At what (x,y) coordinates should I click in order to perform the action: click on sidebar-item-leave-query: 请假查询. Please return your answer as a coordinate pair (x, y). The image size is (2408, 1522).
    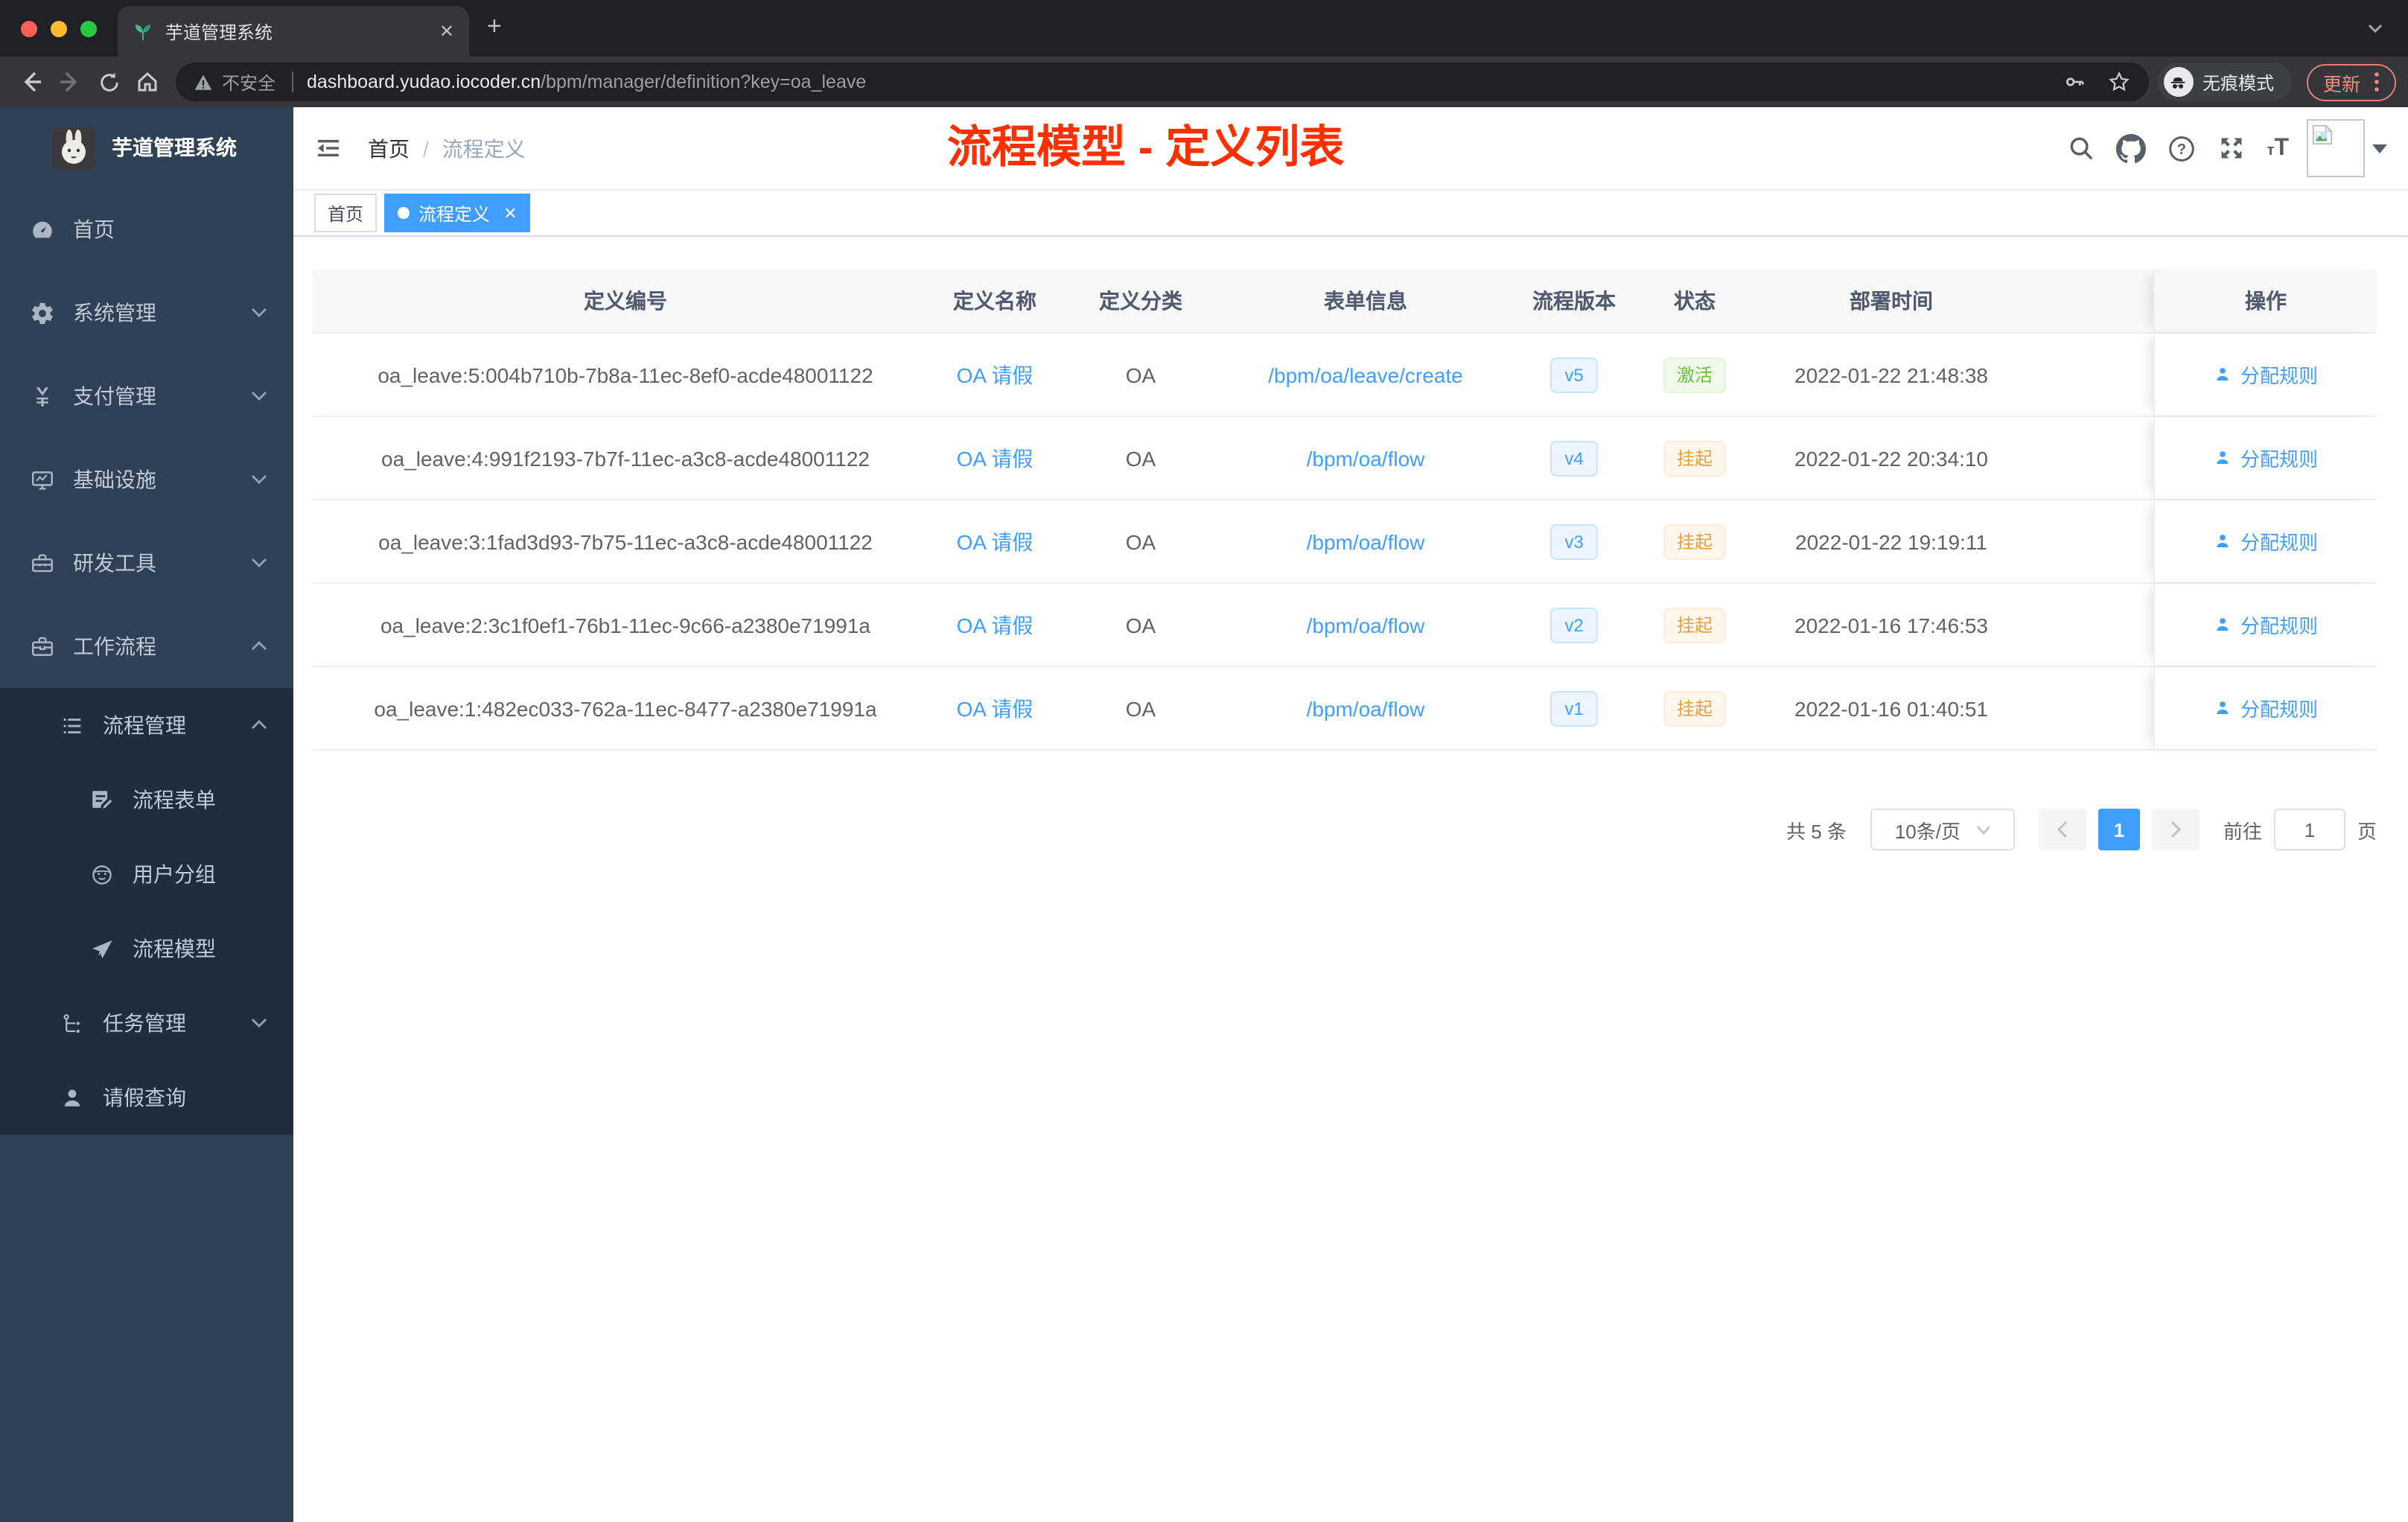
    Looking at the image, I should click on (146, 1097).